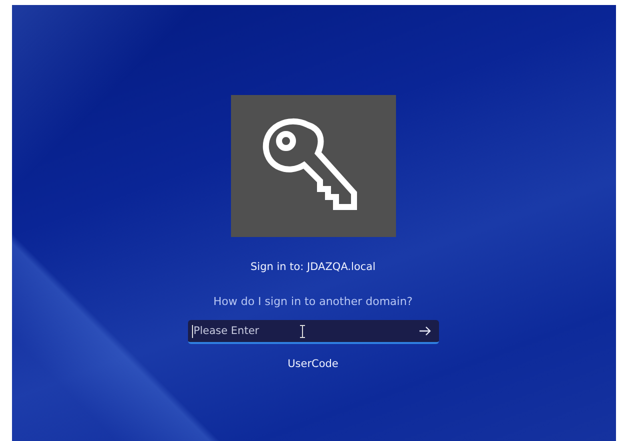 Image resolution: width=619 pixels, height=441 pixels. What do you see at coordinates (302, 331) in the screenshot?
I see `text-cursor-icon` at bounding box center [302, 331].